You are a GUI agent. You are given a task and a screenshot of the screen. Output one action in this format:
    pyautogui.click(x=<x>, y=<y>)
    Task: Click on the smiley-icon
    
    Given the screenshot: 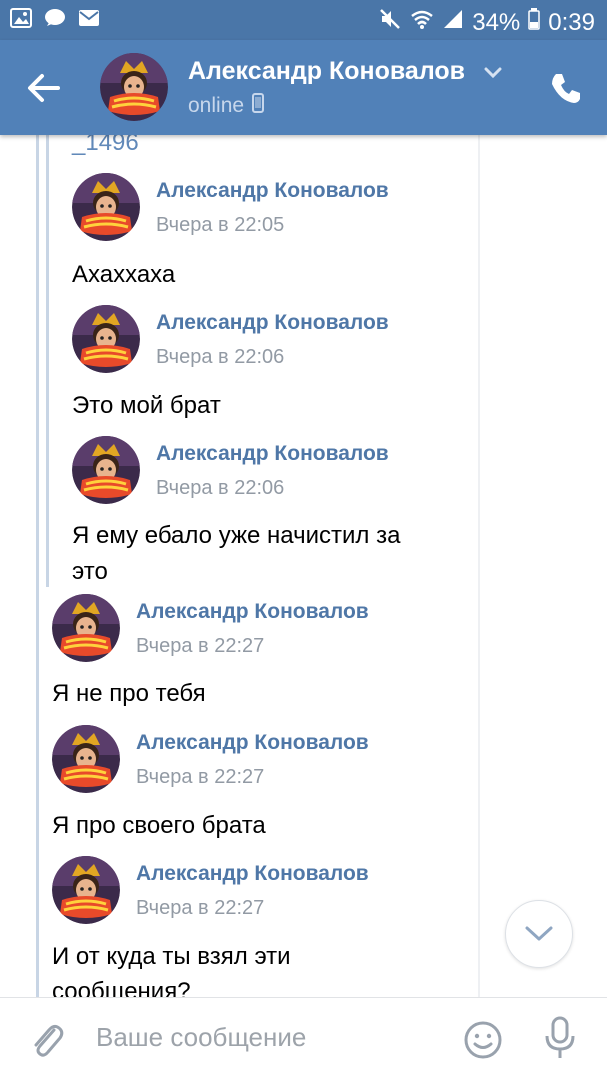 What is the action you would take?
    pyautogui.click(x=483, y=1040)
    